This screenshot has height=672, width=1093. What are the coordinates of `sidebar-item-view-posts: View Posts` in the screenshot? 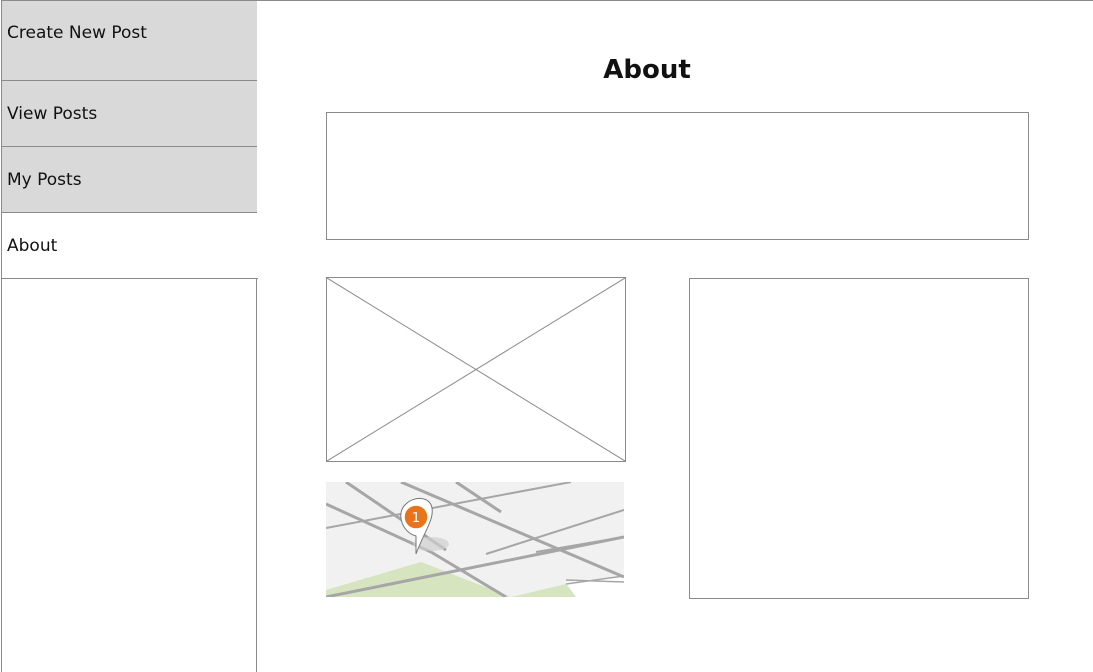 It's located at (129, 114).